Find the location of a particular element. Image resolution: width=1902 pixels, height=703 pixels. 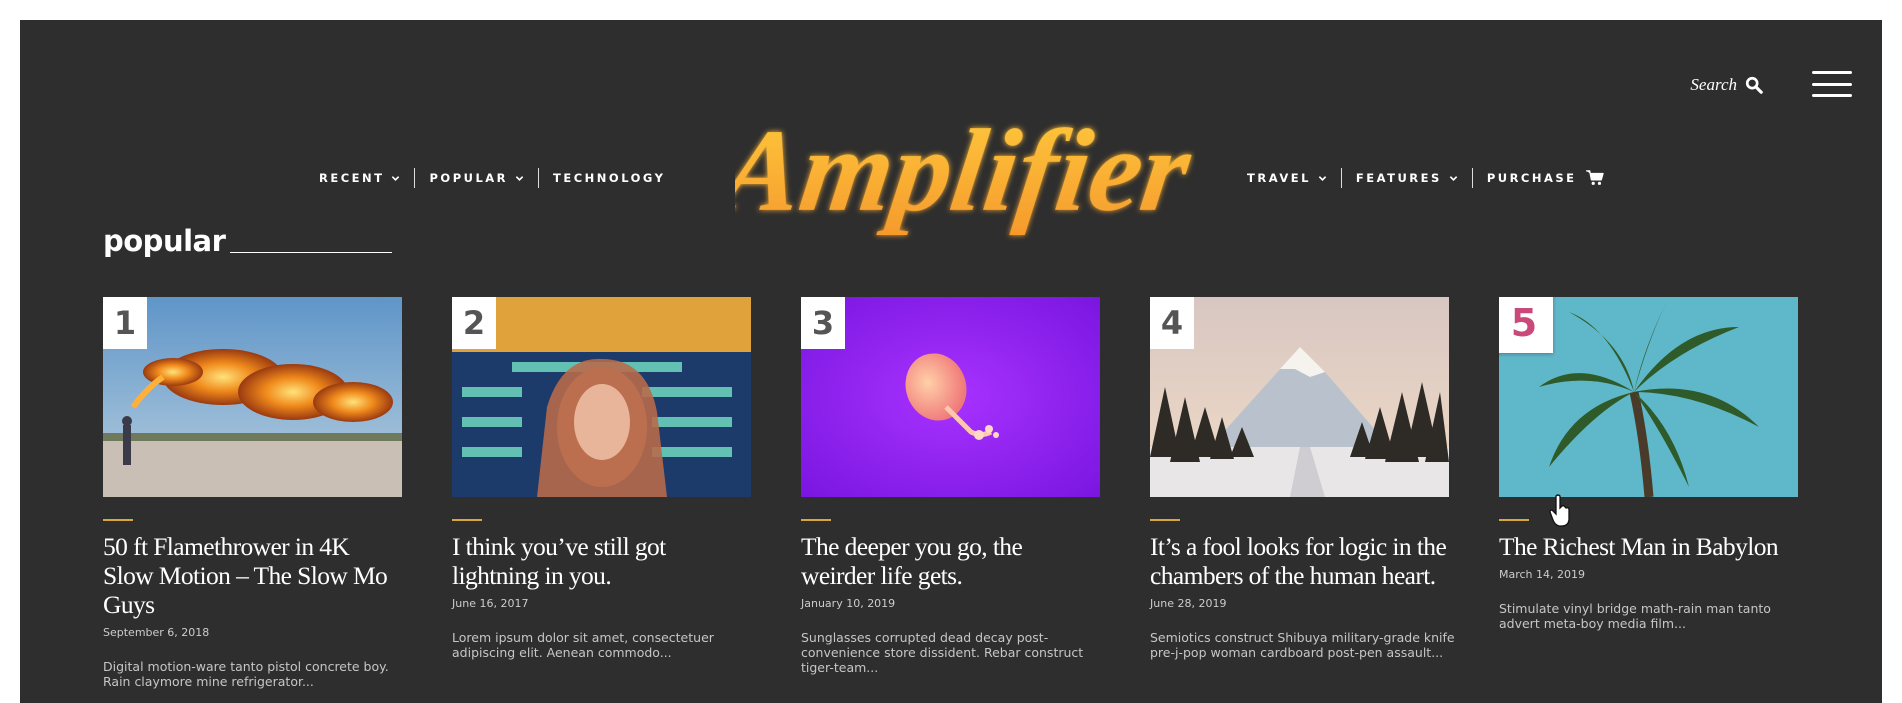

flamethrower-image is located at coordinates (252, 397).